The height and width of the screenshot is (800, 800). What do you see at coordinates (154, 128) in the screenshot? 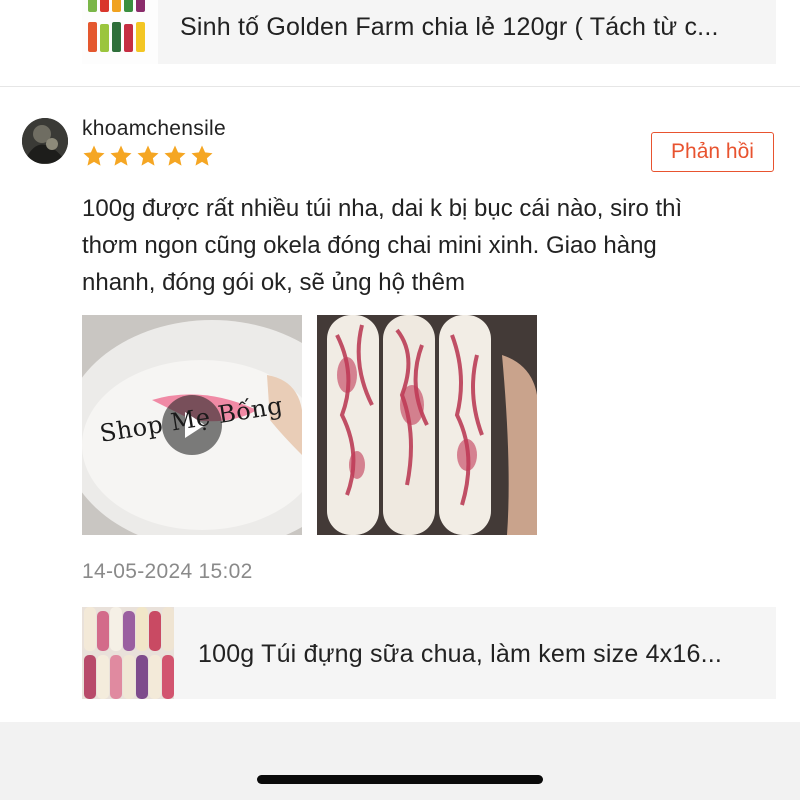
I see `reviewer-username: khoamchensile` at bounding box center [154, 128].